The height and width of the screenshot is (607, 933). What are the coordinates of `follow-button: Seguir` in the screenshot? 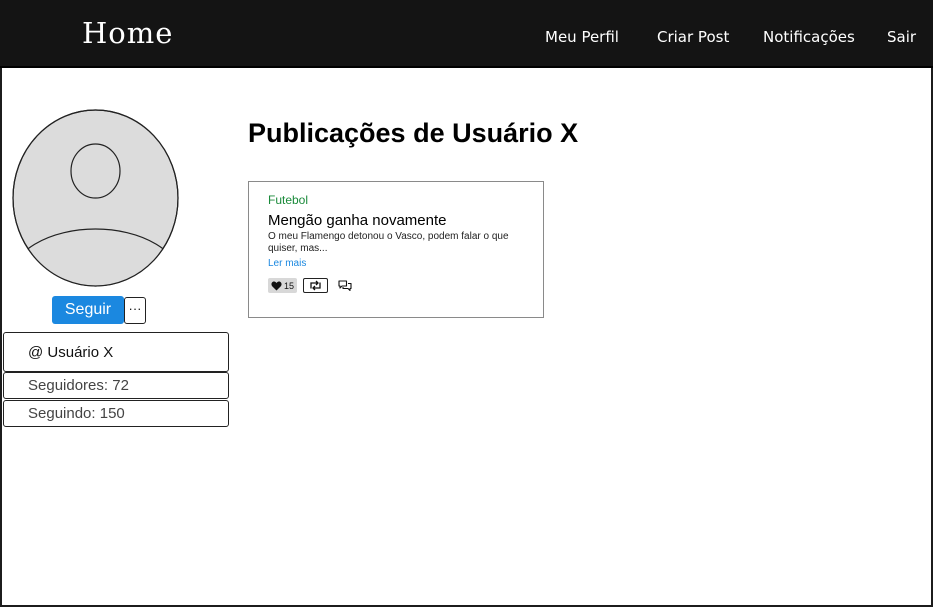 It's located at (88, 310).